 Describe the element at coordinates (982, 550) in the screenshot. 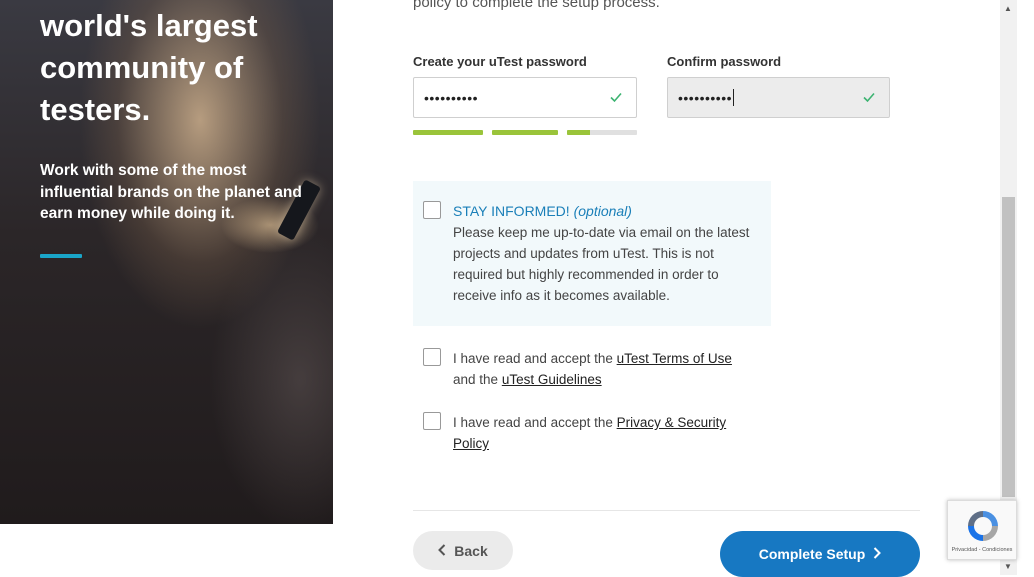

I see `recaptcha-links: Privacidad - Condiciones` at that location.